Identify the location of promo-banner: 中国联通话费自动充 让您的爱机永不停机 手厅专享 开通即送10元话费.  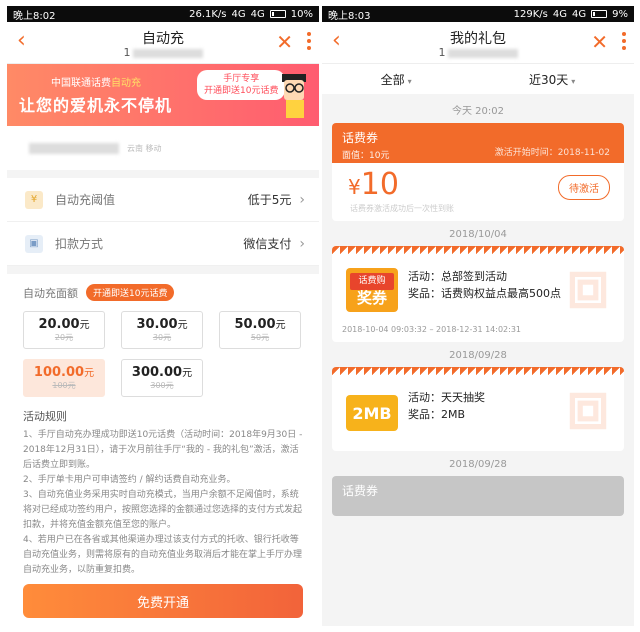
(163, 95).